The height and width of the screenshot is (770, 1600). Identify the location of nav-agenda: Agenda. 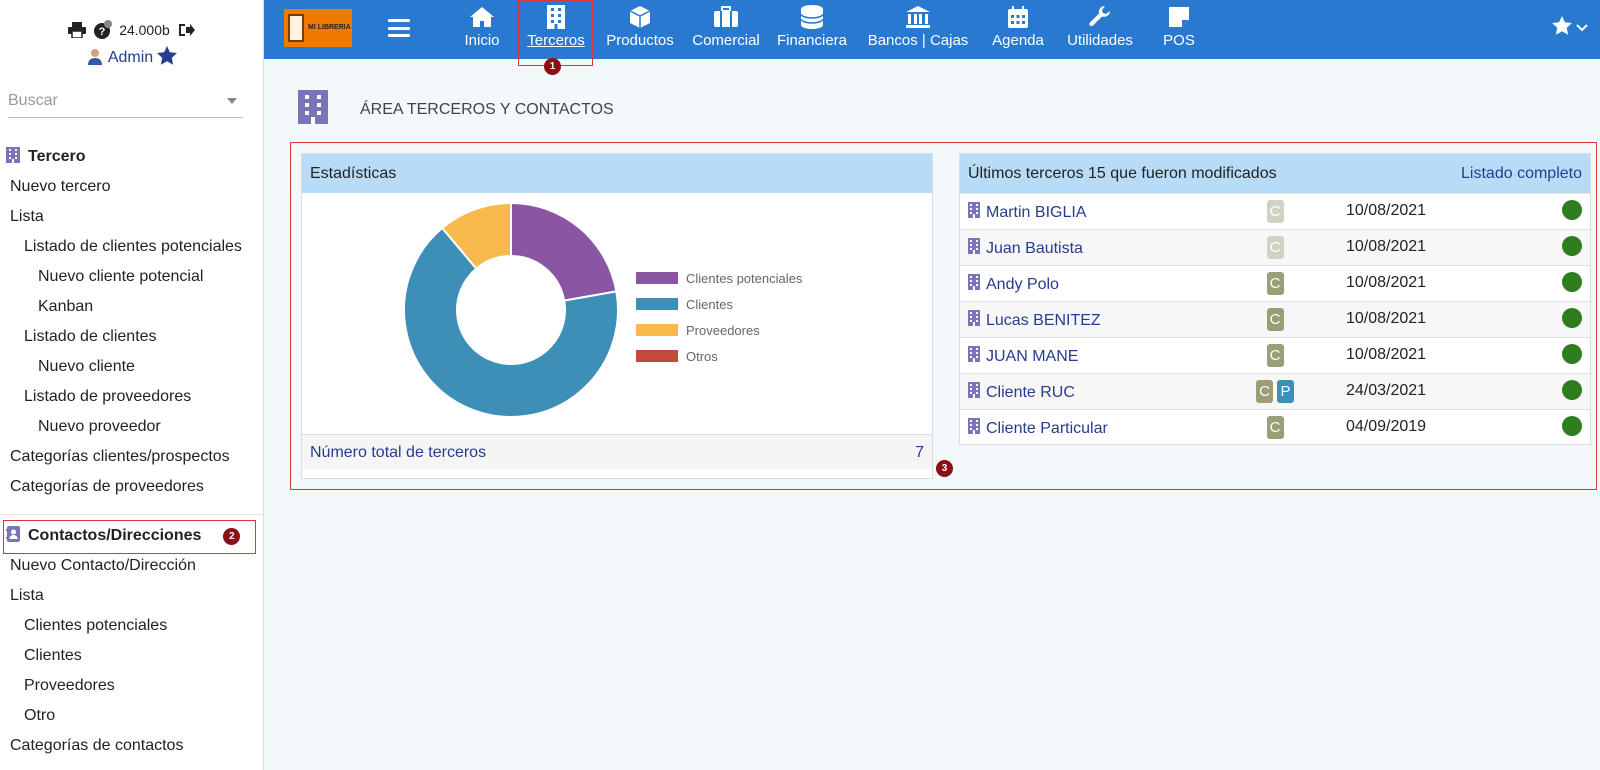
(1018, 26).